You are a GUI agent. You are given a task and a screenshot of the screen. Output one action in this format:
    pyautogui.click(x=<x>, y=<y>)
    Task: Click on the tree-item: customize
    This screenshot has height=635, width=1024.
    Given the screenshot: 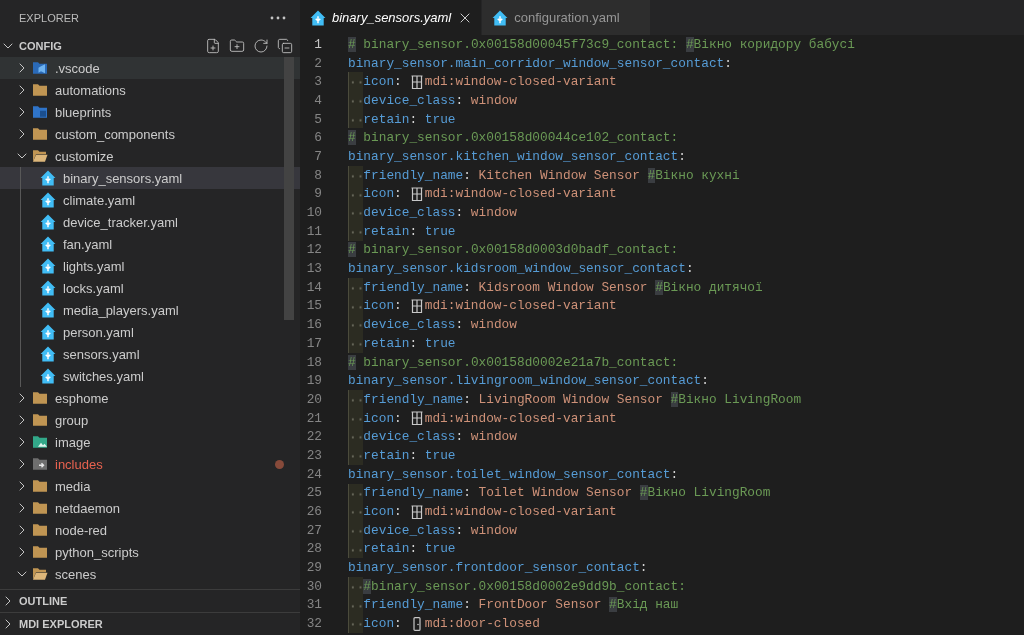 What is the action you would take?
    pyautogui.click(x=150, y=156)
    